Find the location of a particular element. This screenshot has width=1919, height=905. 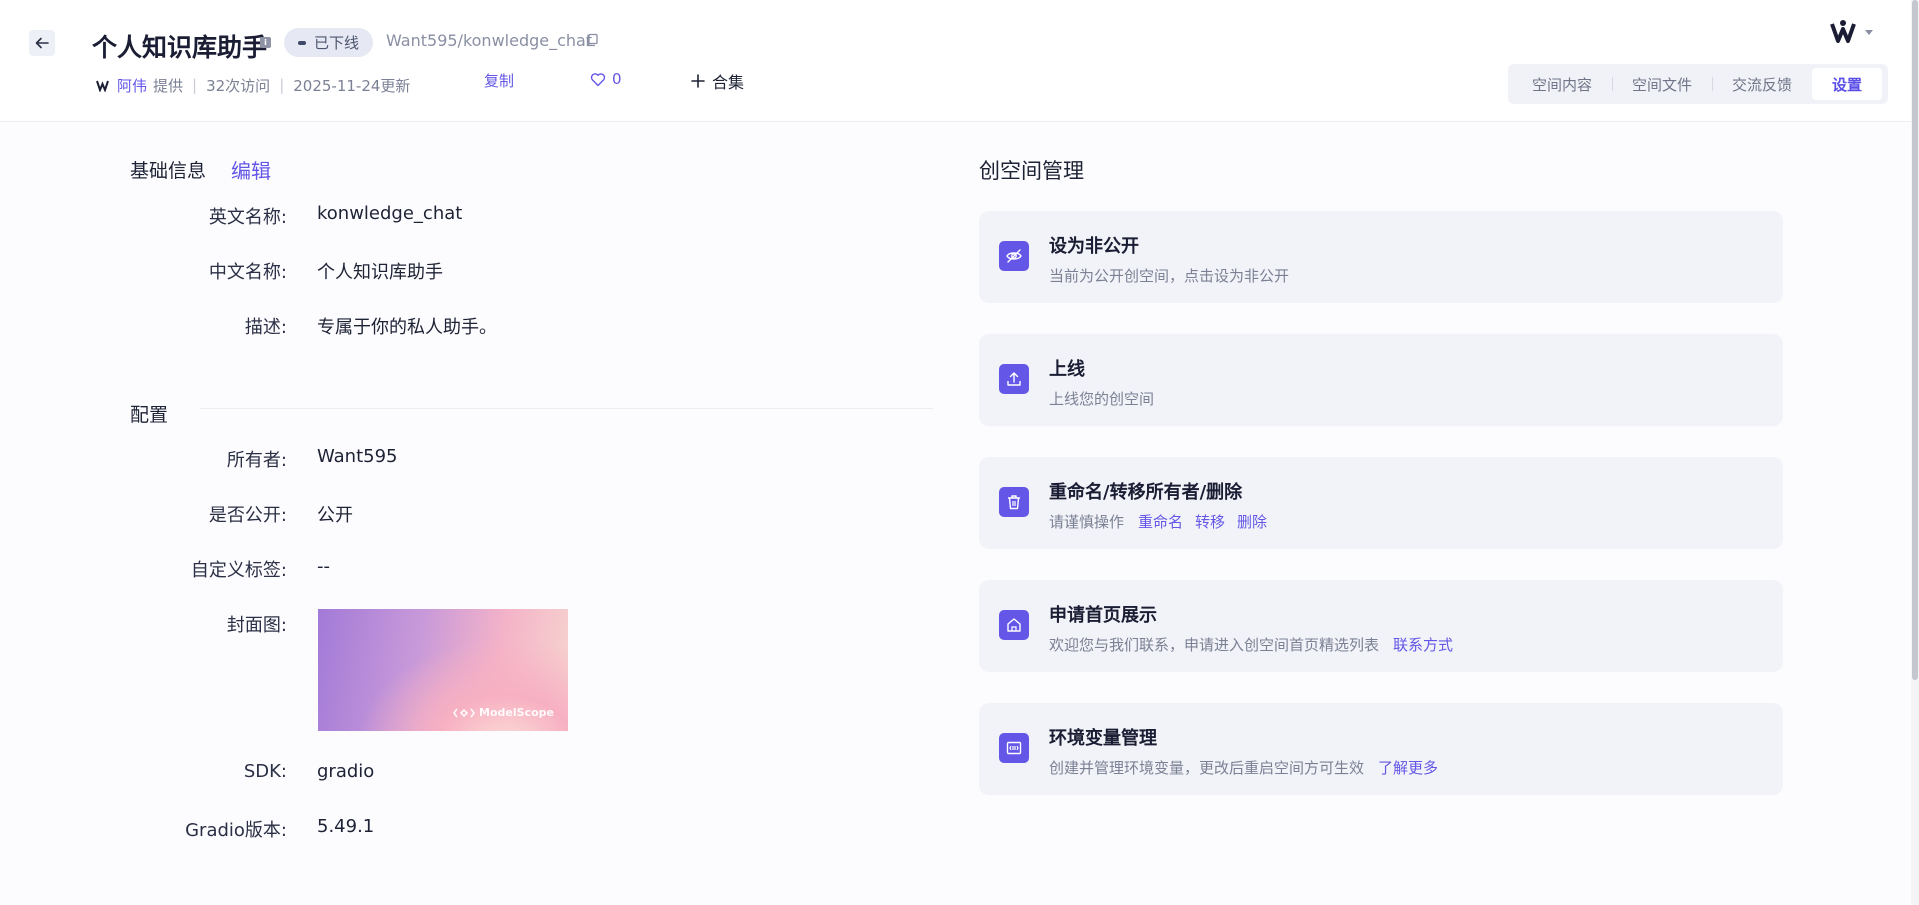

card-title: 申请首页展示 is located at coordinates (1103, 615).